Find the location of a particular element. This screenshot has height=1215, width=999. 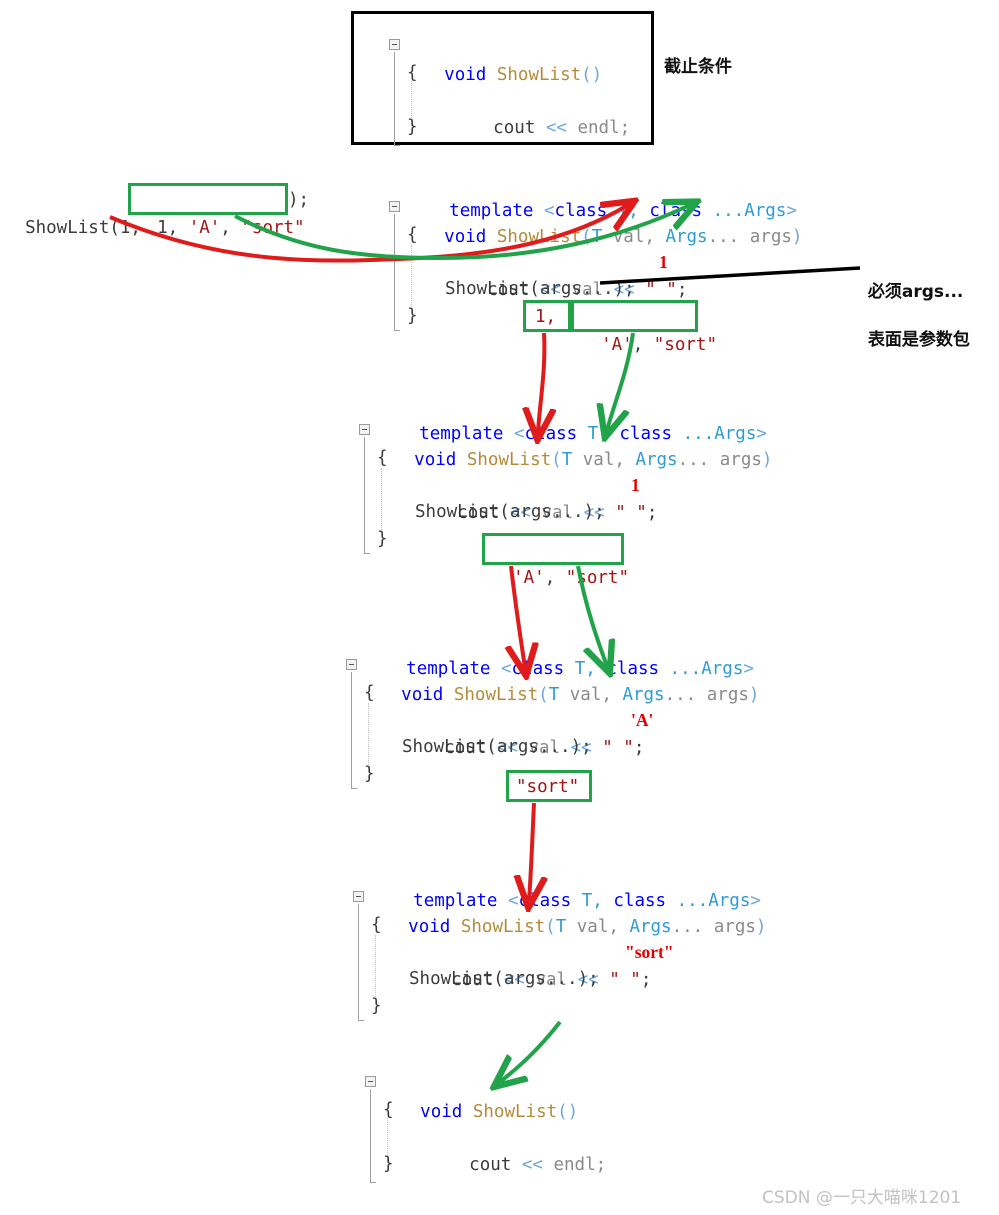

base-case-close-brace: } is located at coordinates (412, 127).